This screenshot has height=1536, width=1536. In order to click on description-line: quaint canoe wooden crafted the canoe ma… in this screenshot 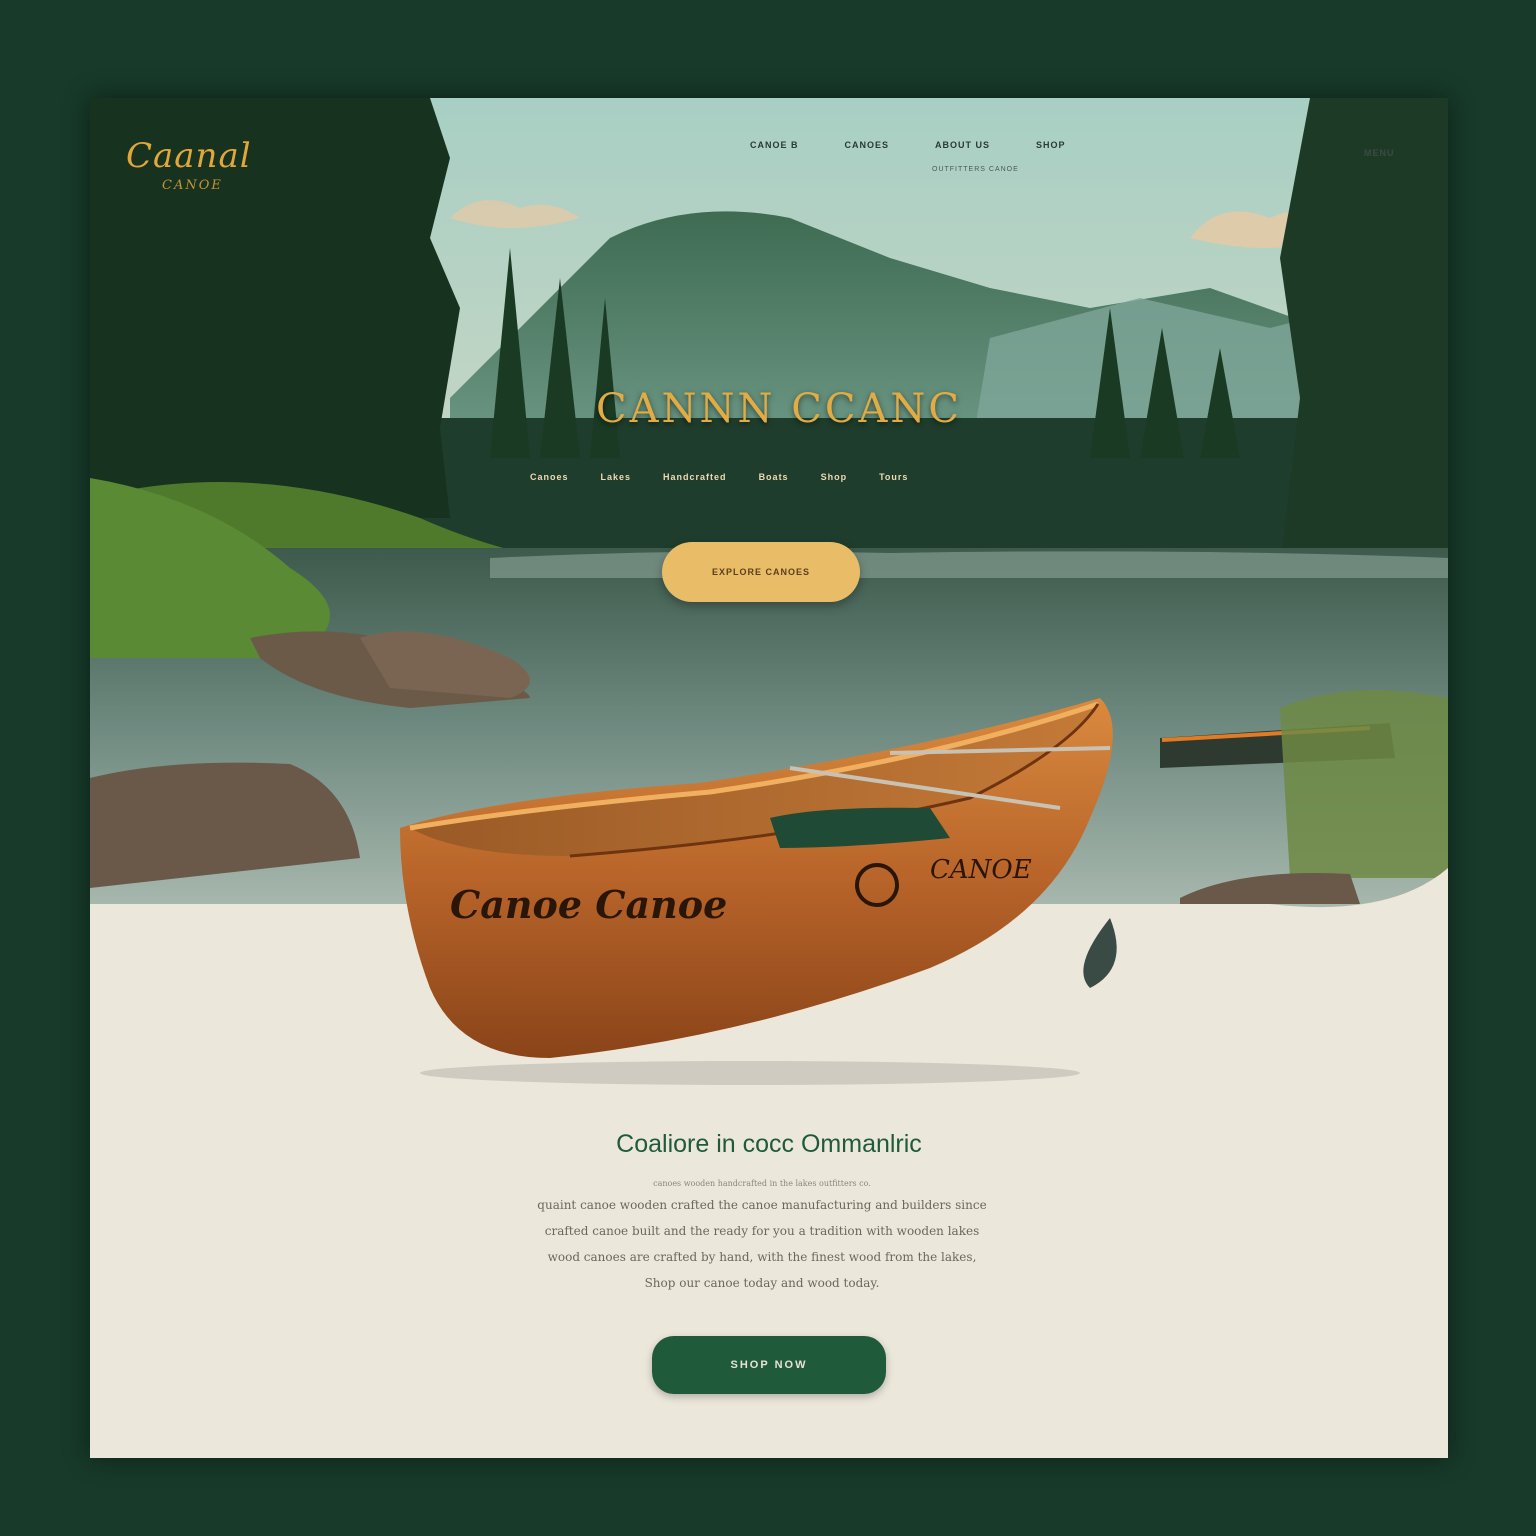, I will do `click(762, 1205)`.